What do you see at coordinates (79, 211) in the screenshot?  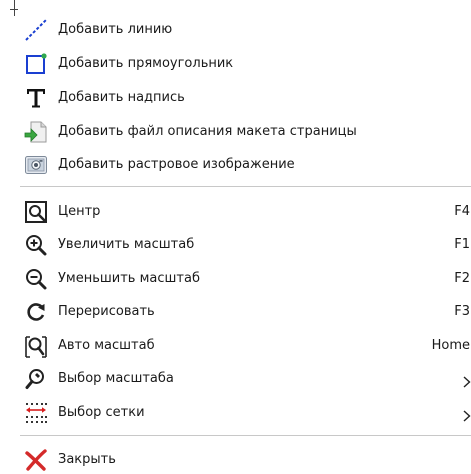 I see `menu-item-label: Центр` at bounding box center [79, 211].